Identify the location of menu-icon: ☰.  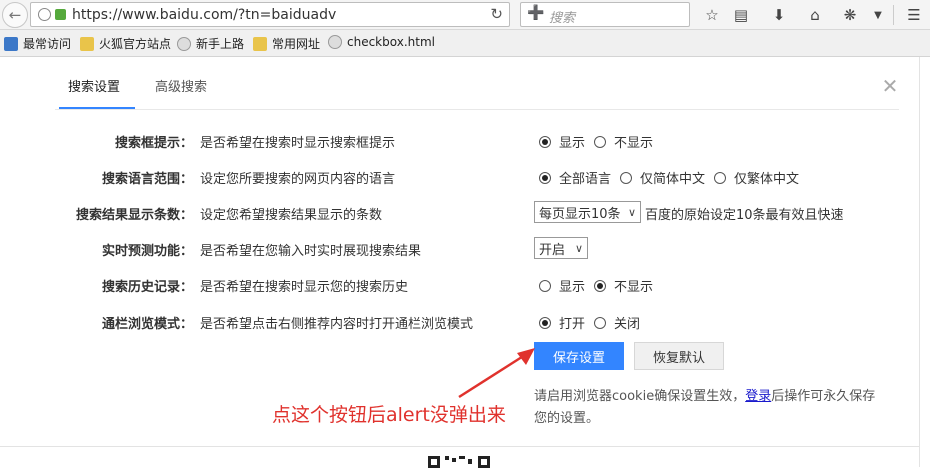
(914, 15).